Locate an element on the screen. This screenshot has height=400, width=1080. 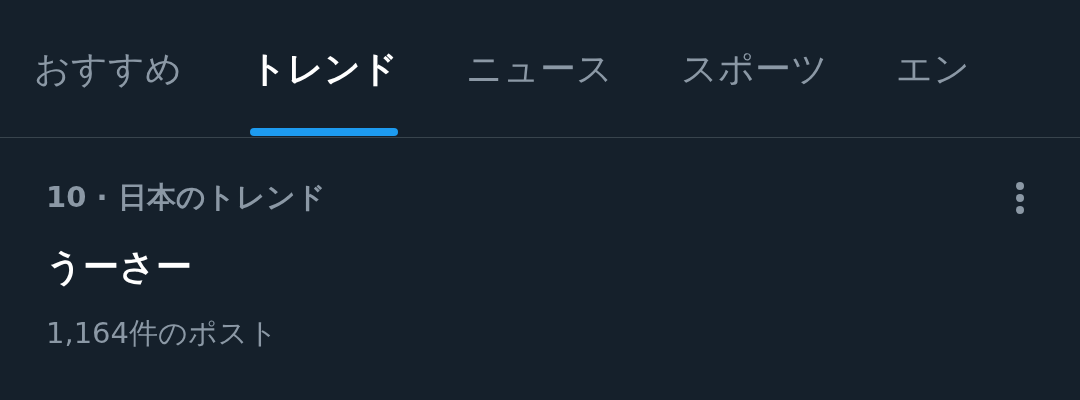
tab: スポーツ is located at coordinates (754, 68).